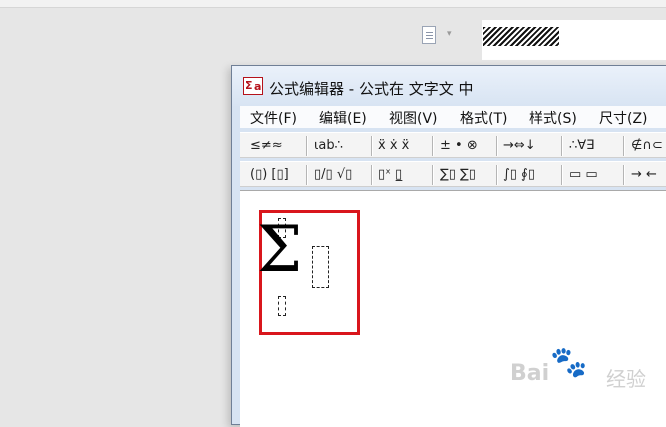  I want to click on watermark-suffix: 经验, so click(626, 379).